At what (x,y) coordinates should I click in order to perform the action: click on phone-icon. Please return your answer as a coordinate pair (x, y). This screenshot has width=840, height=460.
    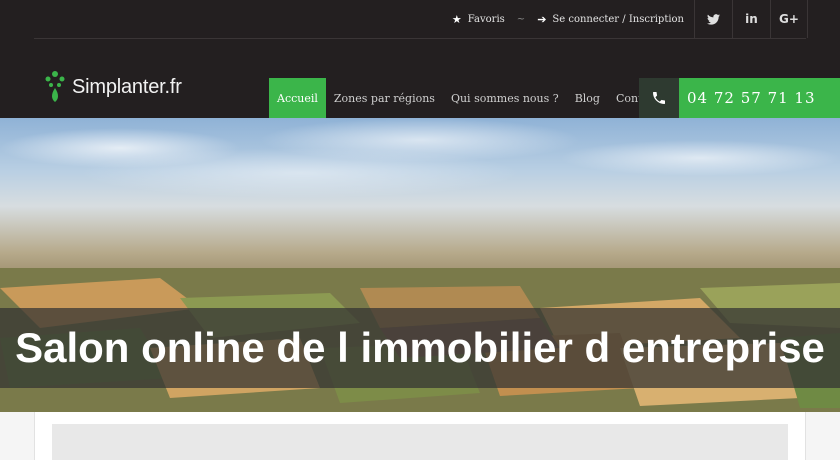
    Looking at the image, I should click on (659, 98).